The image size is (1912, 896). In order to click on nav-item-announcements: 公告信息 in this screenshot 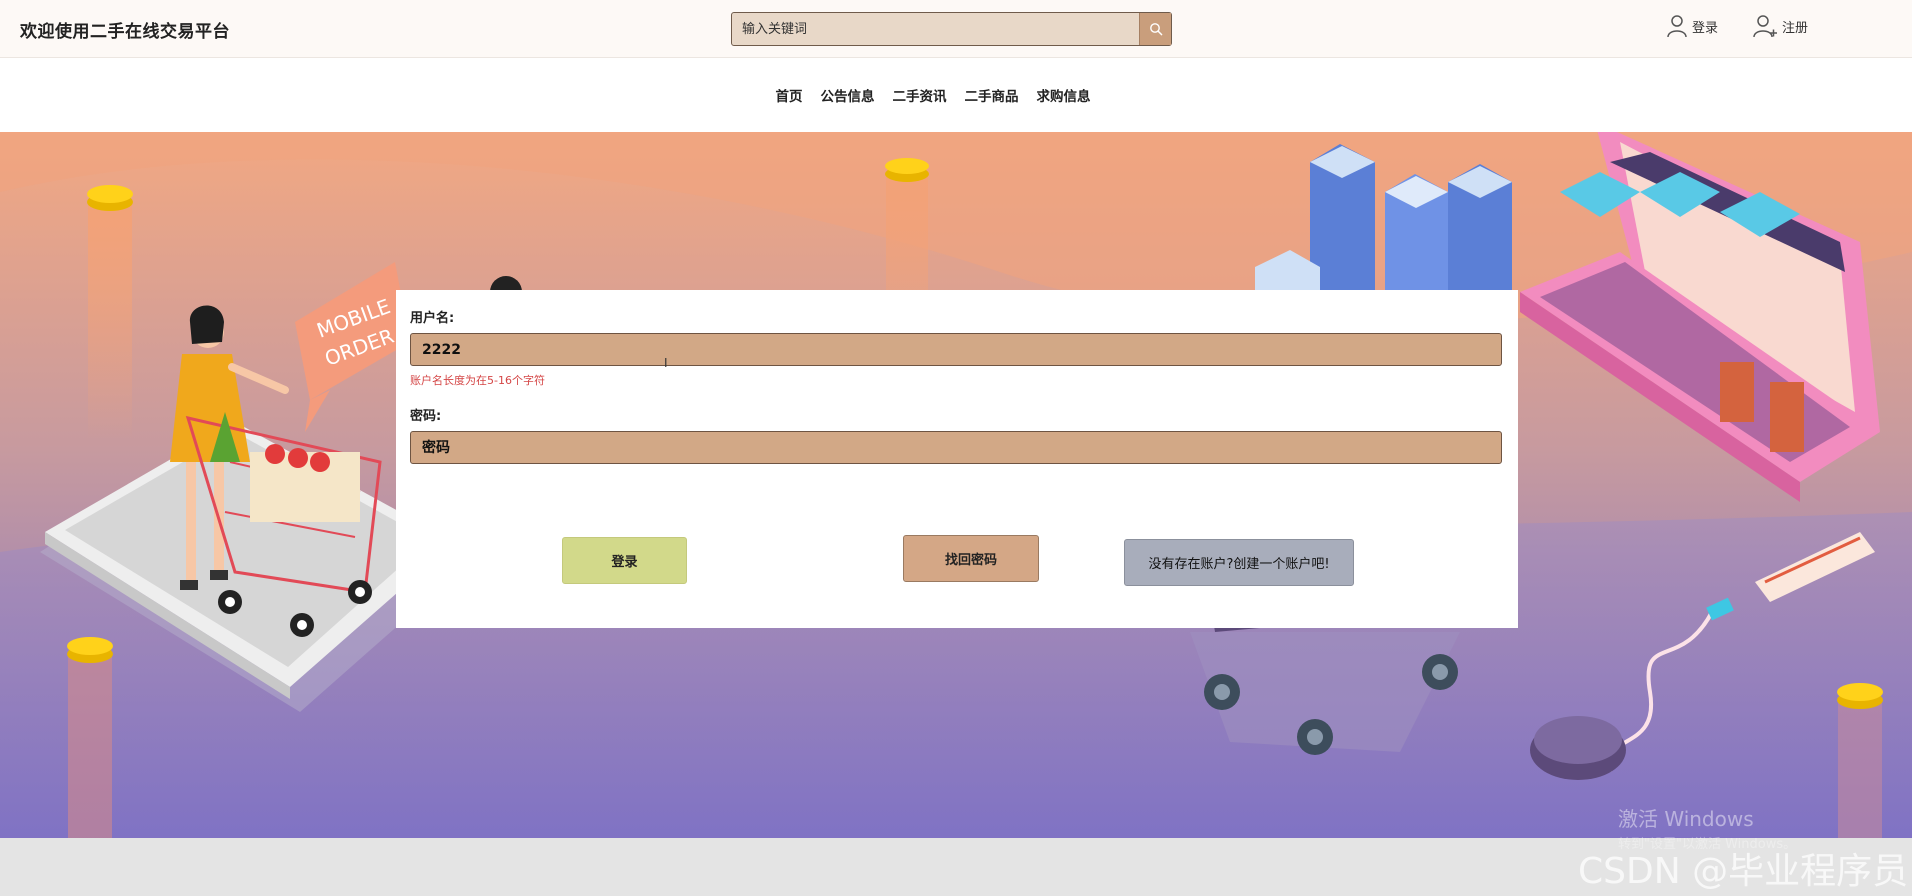, I will do `click(848, 95)`.